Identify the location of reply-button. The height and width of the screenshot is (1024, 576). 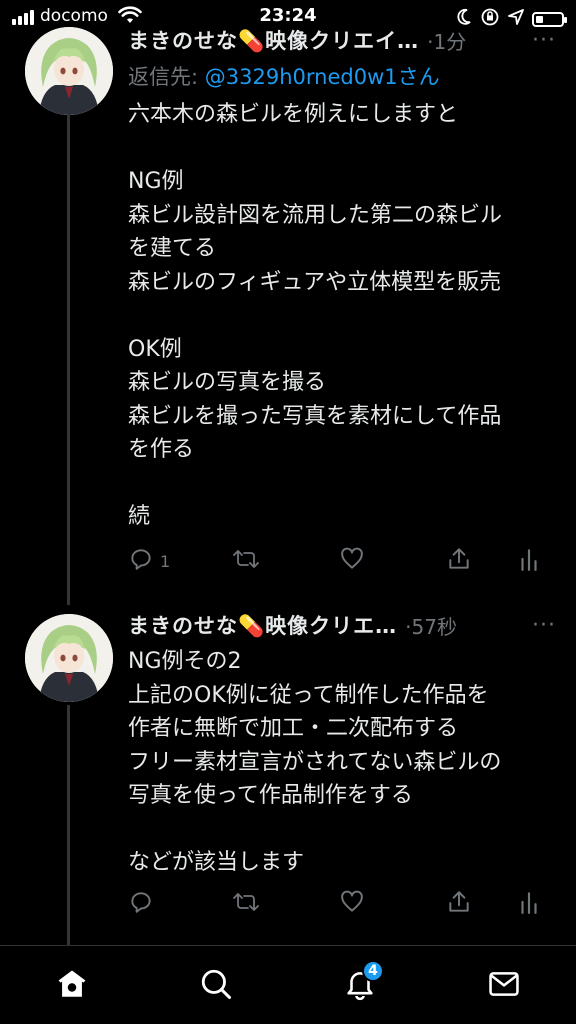
(144, 904).